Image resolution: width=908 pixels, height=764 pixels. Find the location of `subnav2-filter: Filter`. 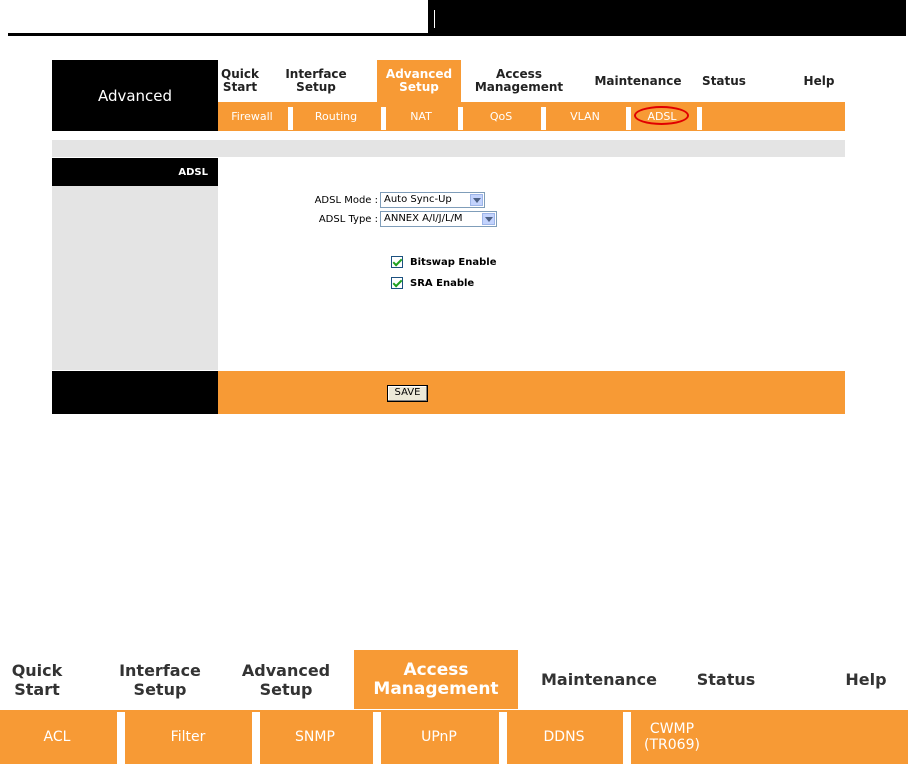

subnav2-filter: Filter is located at coordinates (188, 737).